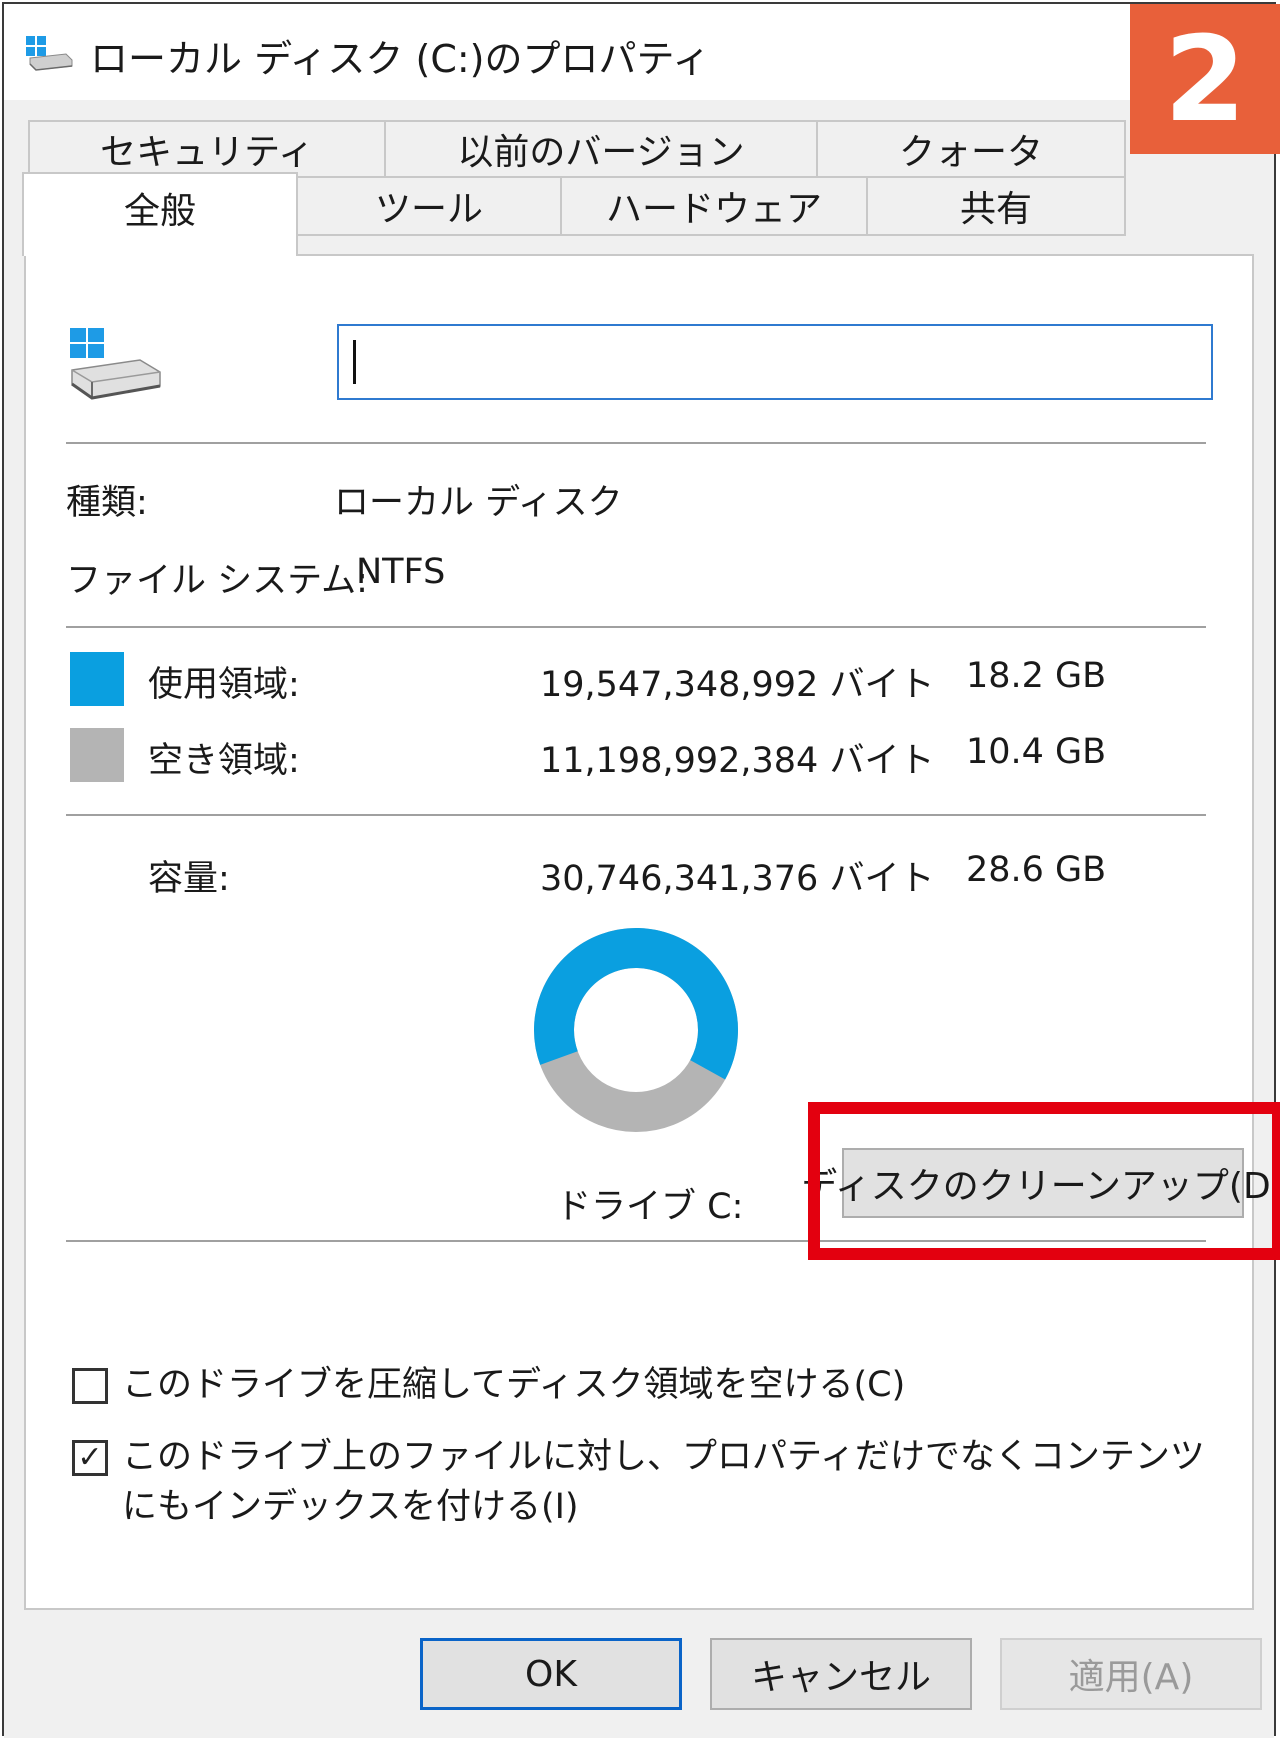  Describe the element at coordinates (49, 53) in the screenshot. I see `drive-icon` at that location.